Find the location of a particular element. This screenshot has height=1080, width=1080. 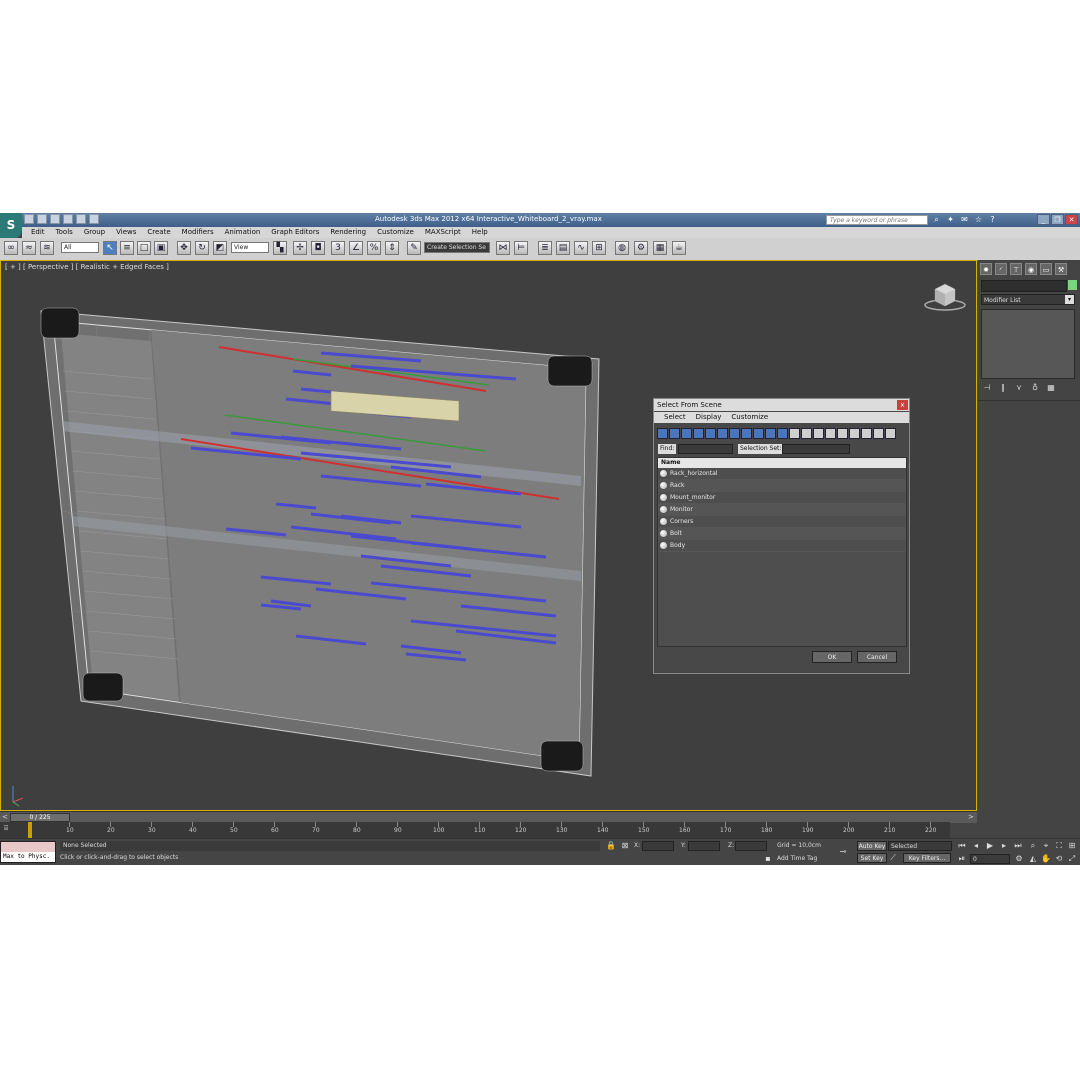

motion-tab-icon: ◉ is located at coordinates (1031, 269).